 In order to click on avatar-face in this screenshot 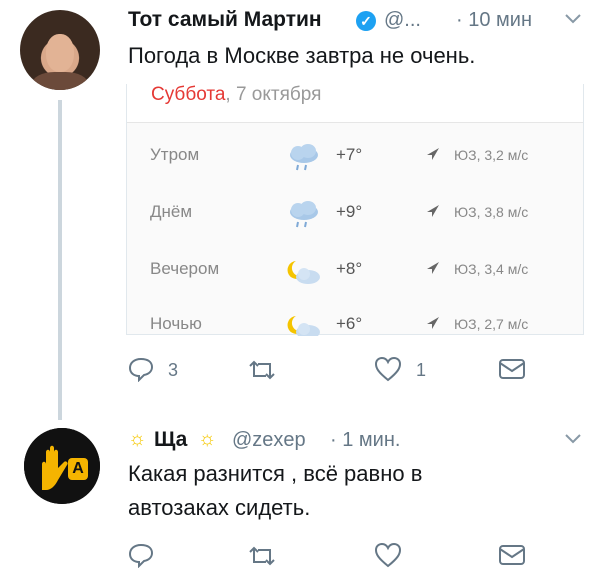, I will do `click(60, 53)`.